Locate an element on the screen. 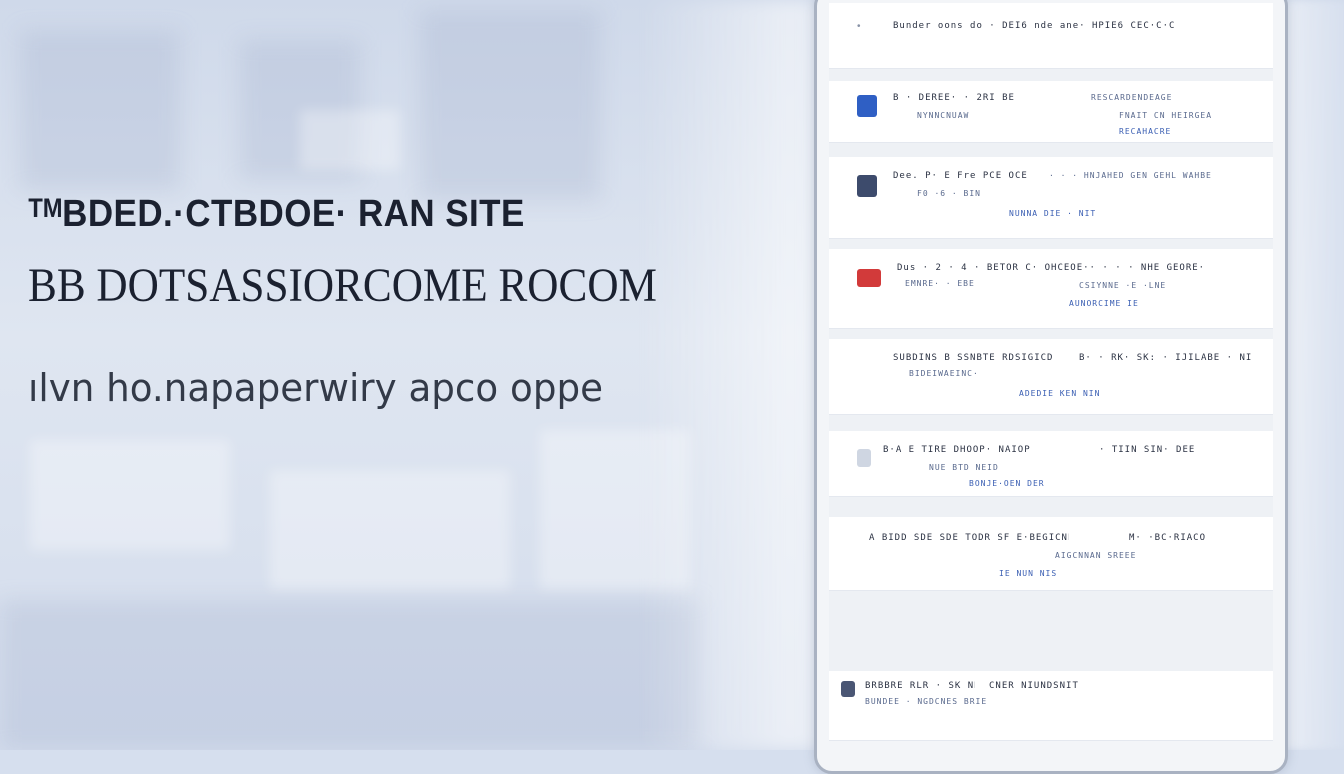 This screenshot has height=774, width=1344. list-item-subtitle: AIGCNNAN SREEE is located at coordinates (1096, 555).